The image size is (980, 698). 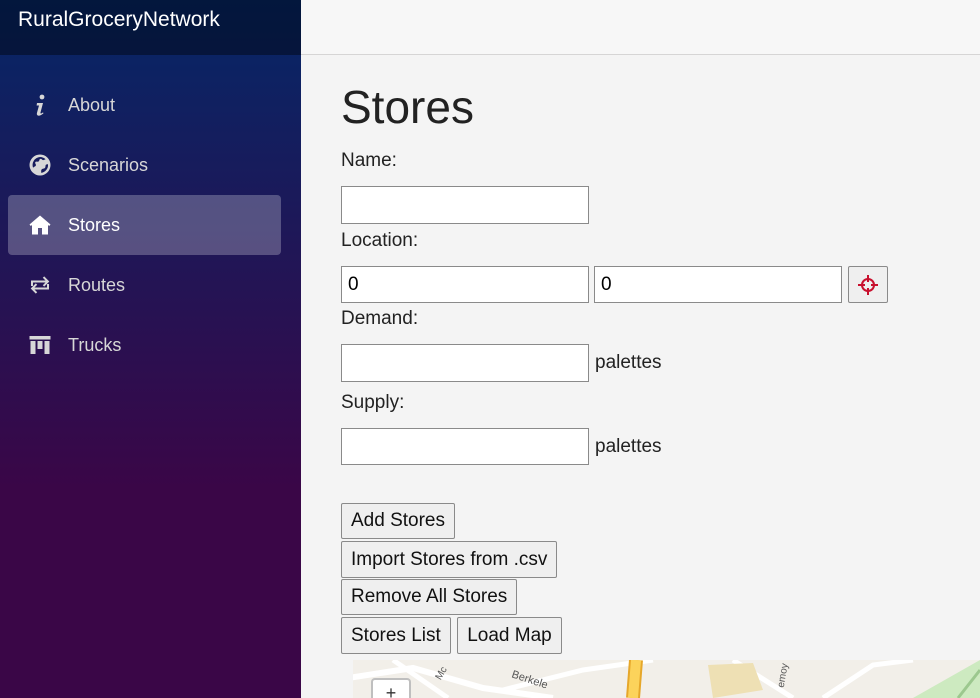 What do you see at coordinates (144, 225) in the screenshot?
I see `sidebar-item-stores: Stores` at bounding box center [144, 225].